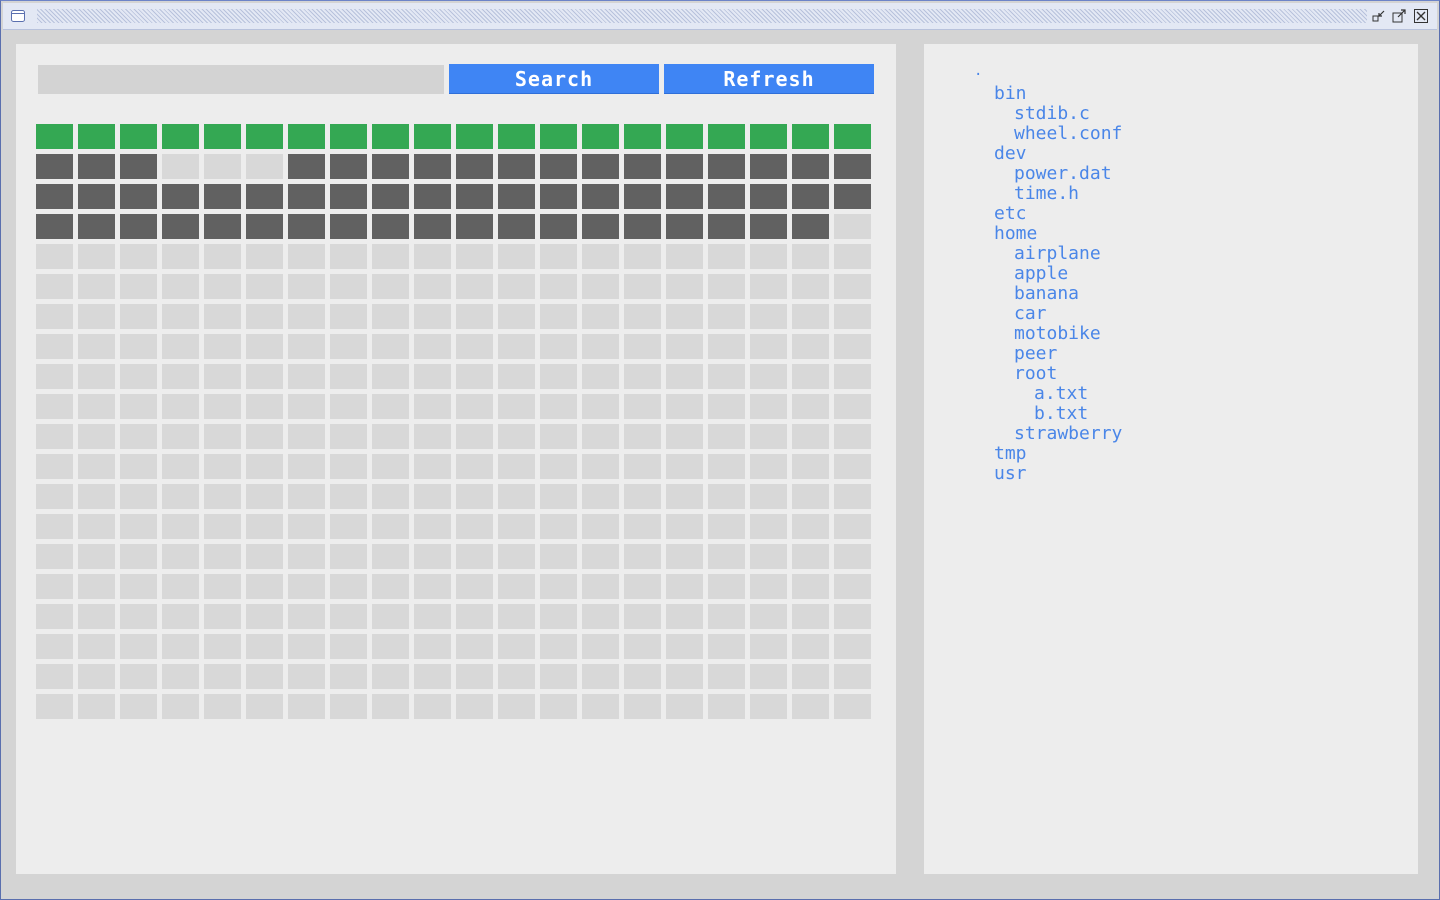 This screenshot has height=900, width=1440. I want to click on search-input, so click(241, 79).